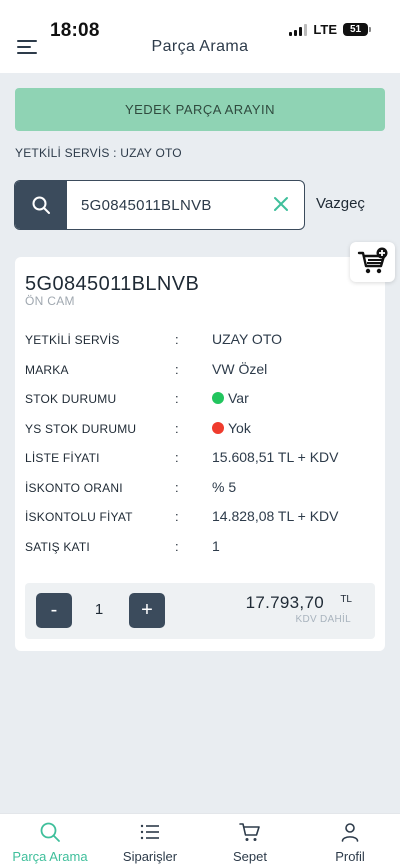 The image size is (400, 866). I want to click on detail-row-service: YETKİLİ SERVİS : UZAY OTO, so click(200, 344).